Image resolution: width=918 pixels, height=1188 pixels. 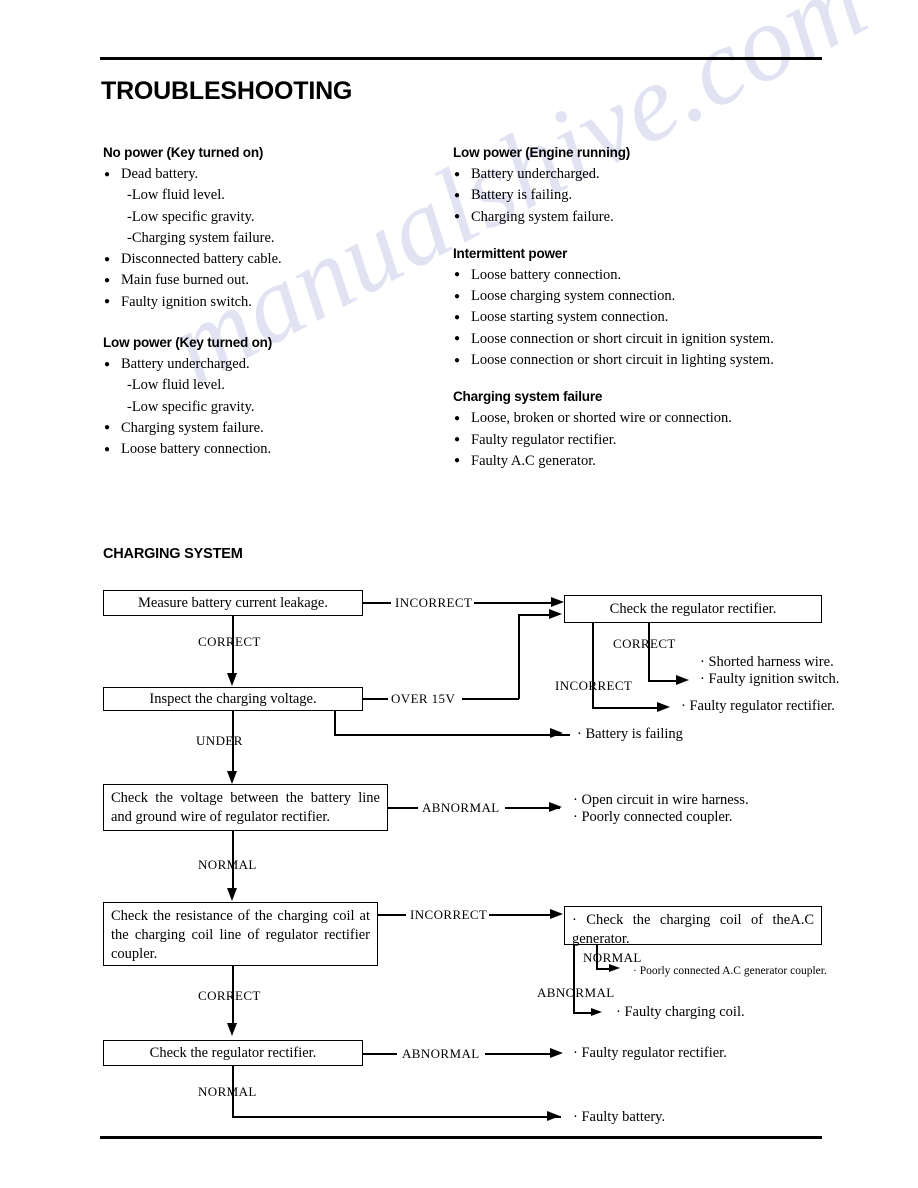 What do you see at coordinates (441, 1053) in the screenshot?
I see `flow-label-abnormal-regulator-bottom: ABNORMAL` at bounding box center [441, 1053].